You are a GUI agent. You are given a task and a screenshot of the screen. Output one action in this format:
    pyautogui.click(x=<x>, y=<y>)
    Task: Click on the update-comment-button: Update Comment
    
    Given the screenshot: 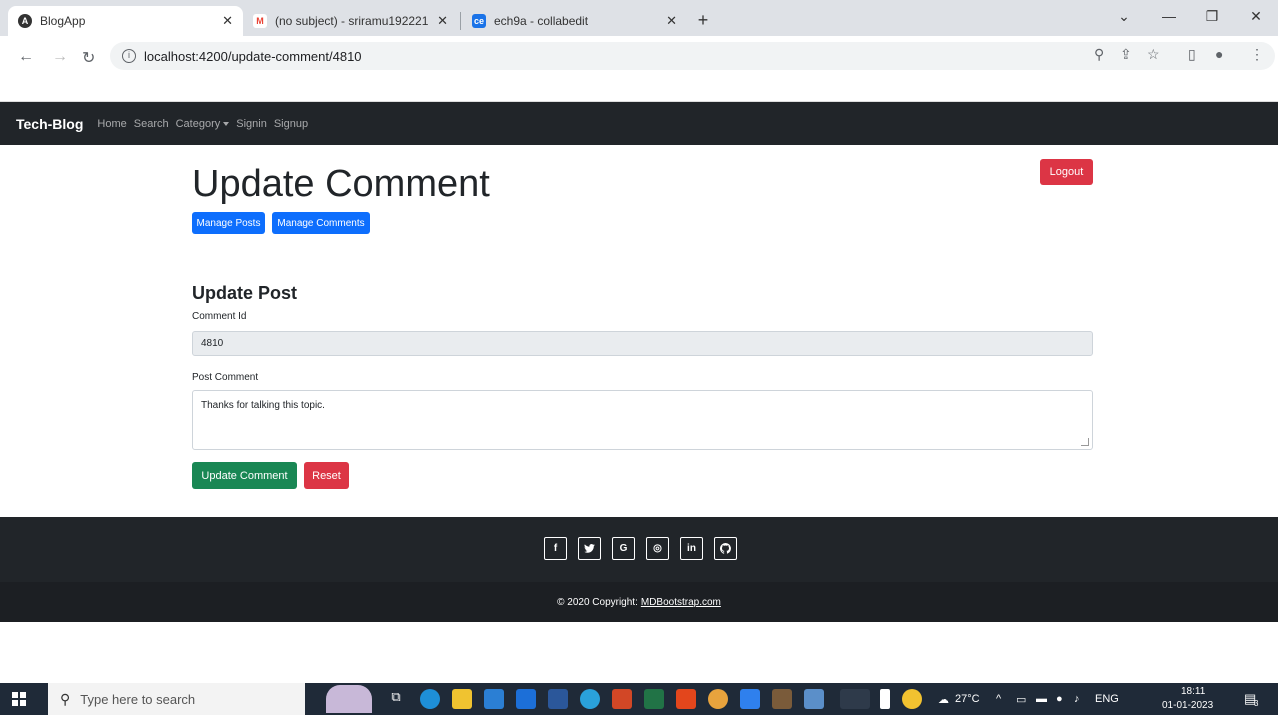 What is the action you would take?
    pyautogui.click(x=244, y=475)
    